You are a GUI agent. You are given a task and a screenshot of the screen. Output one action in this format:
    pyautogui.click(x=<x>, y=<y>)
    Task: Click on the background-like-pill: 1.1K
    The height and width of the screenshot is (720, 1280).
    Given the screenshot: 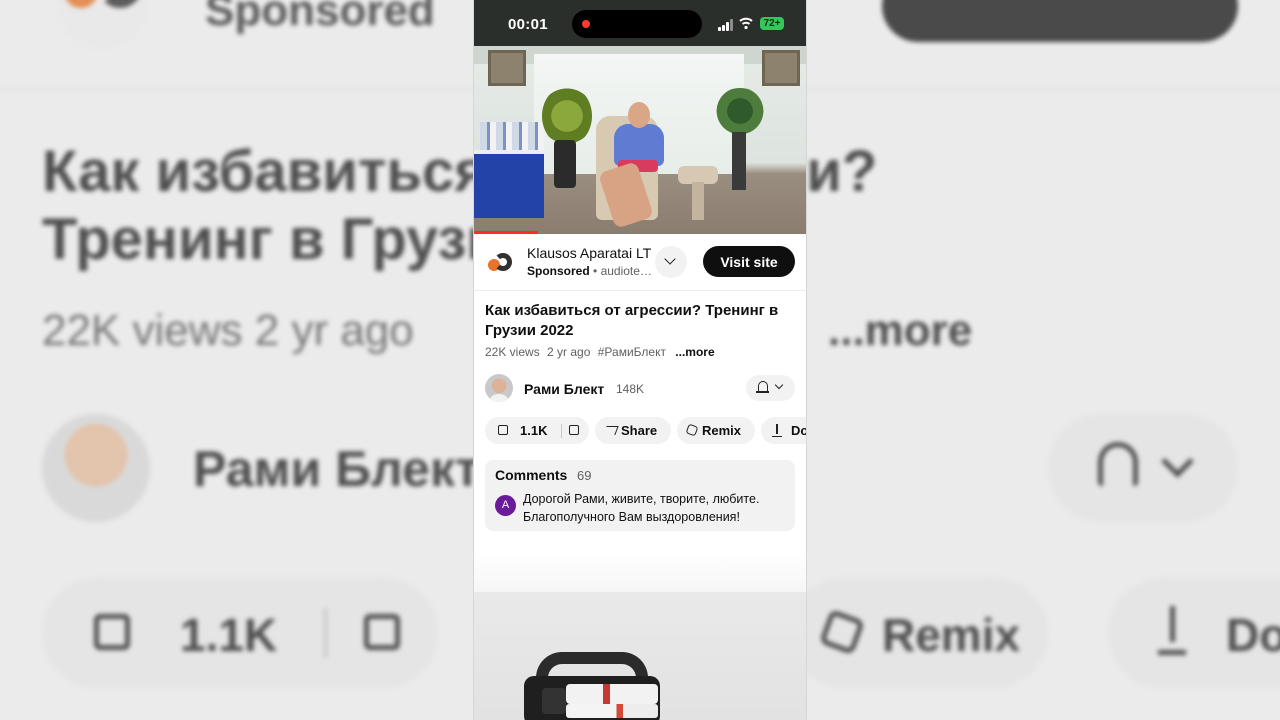 What is the action you would take?
    pyautogui.click(x=240, y=633)
    